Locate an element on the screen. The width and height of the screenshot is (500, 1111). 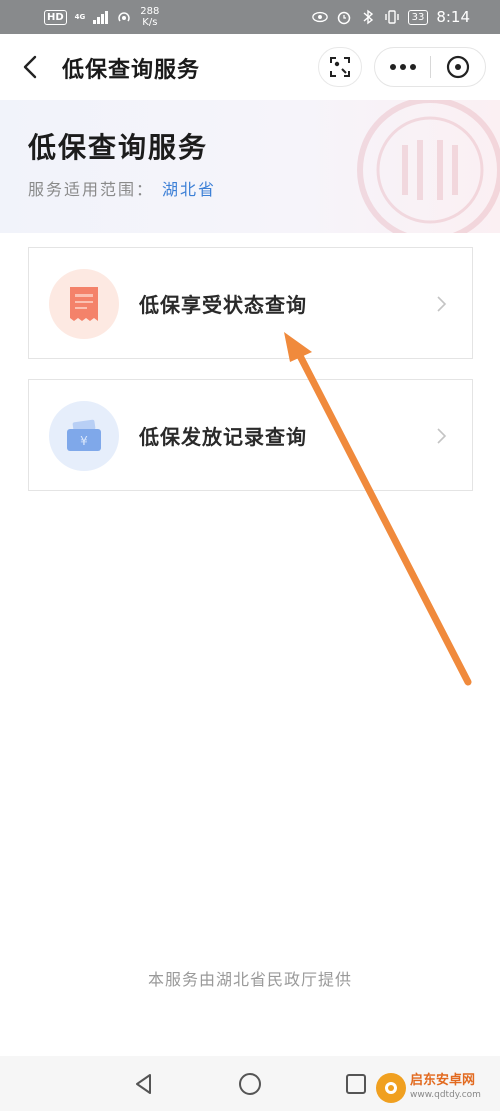
more-dots-icon is located at coordinates (392, 67).